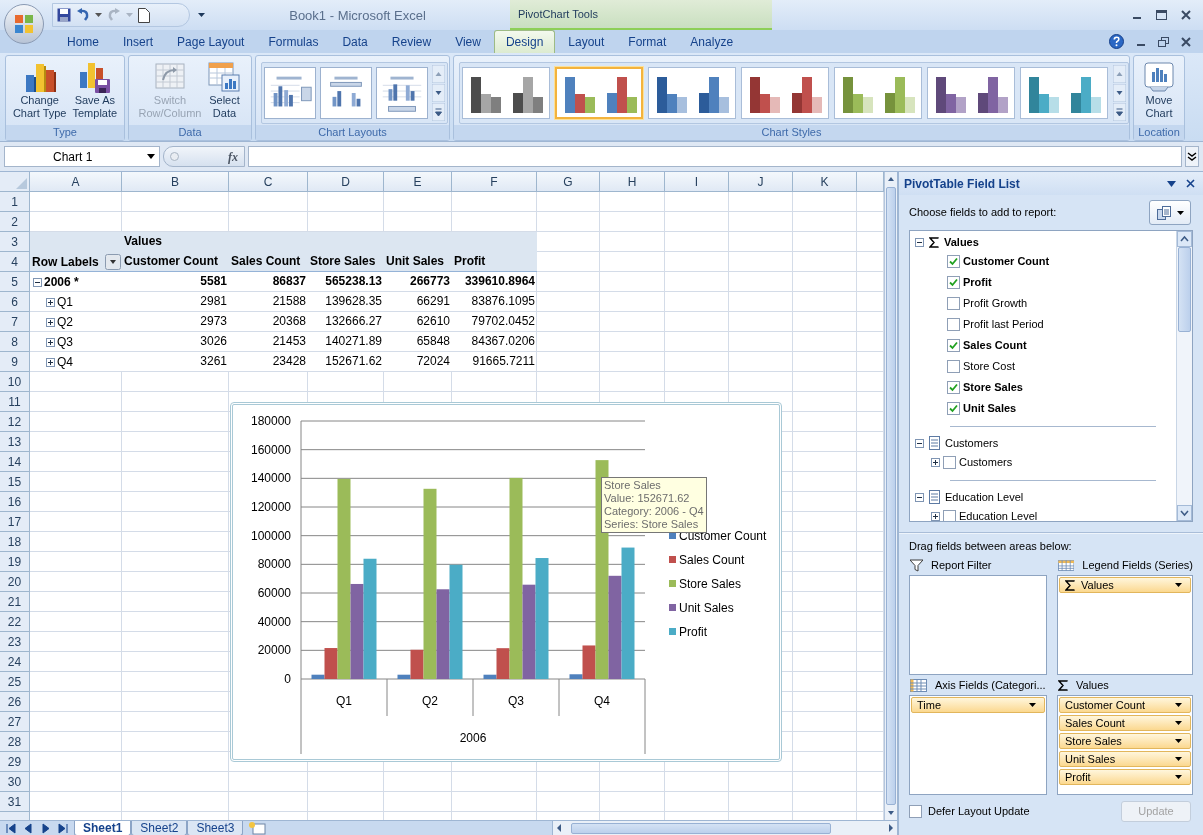 This screenshot has height=835, width=1203. I want to click on undo-icon, so click(83, 15).